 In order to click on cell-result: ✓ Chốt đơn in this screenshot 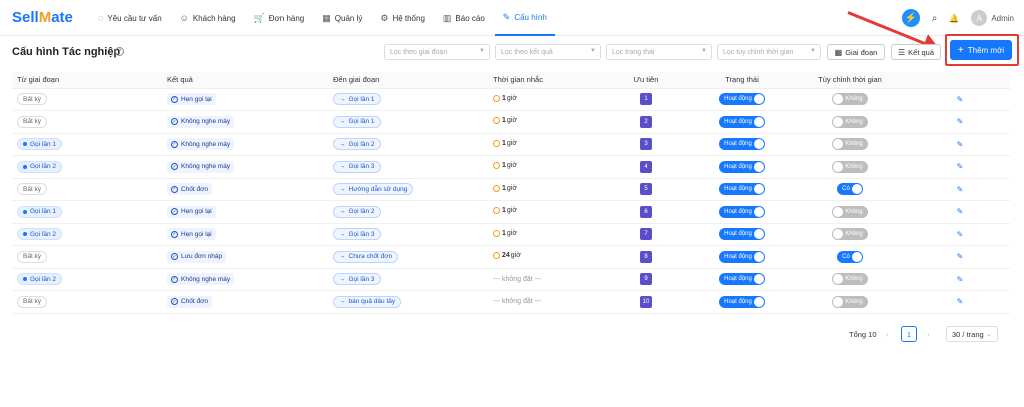, I will do `click(245, 189)`.